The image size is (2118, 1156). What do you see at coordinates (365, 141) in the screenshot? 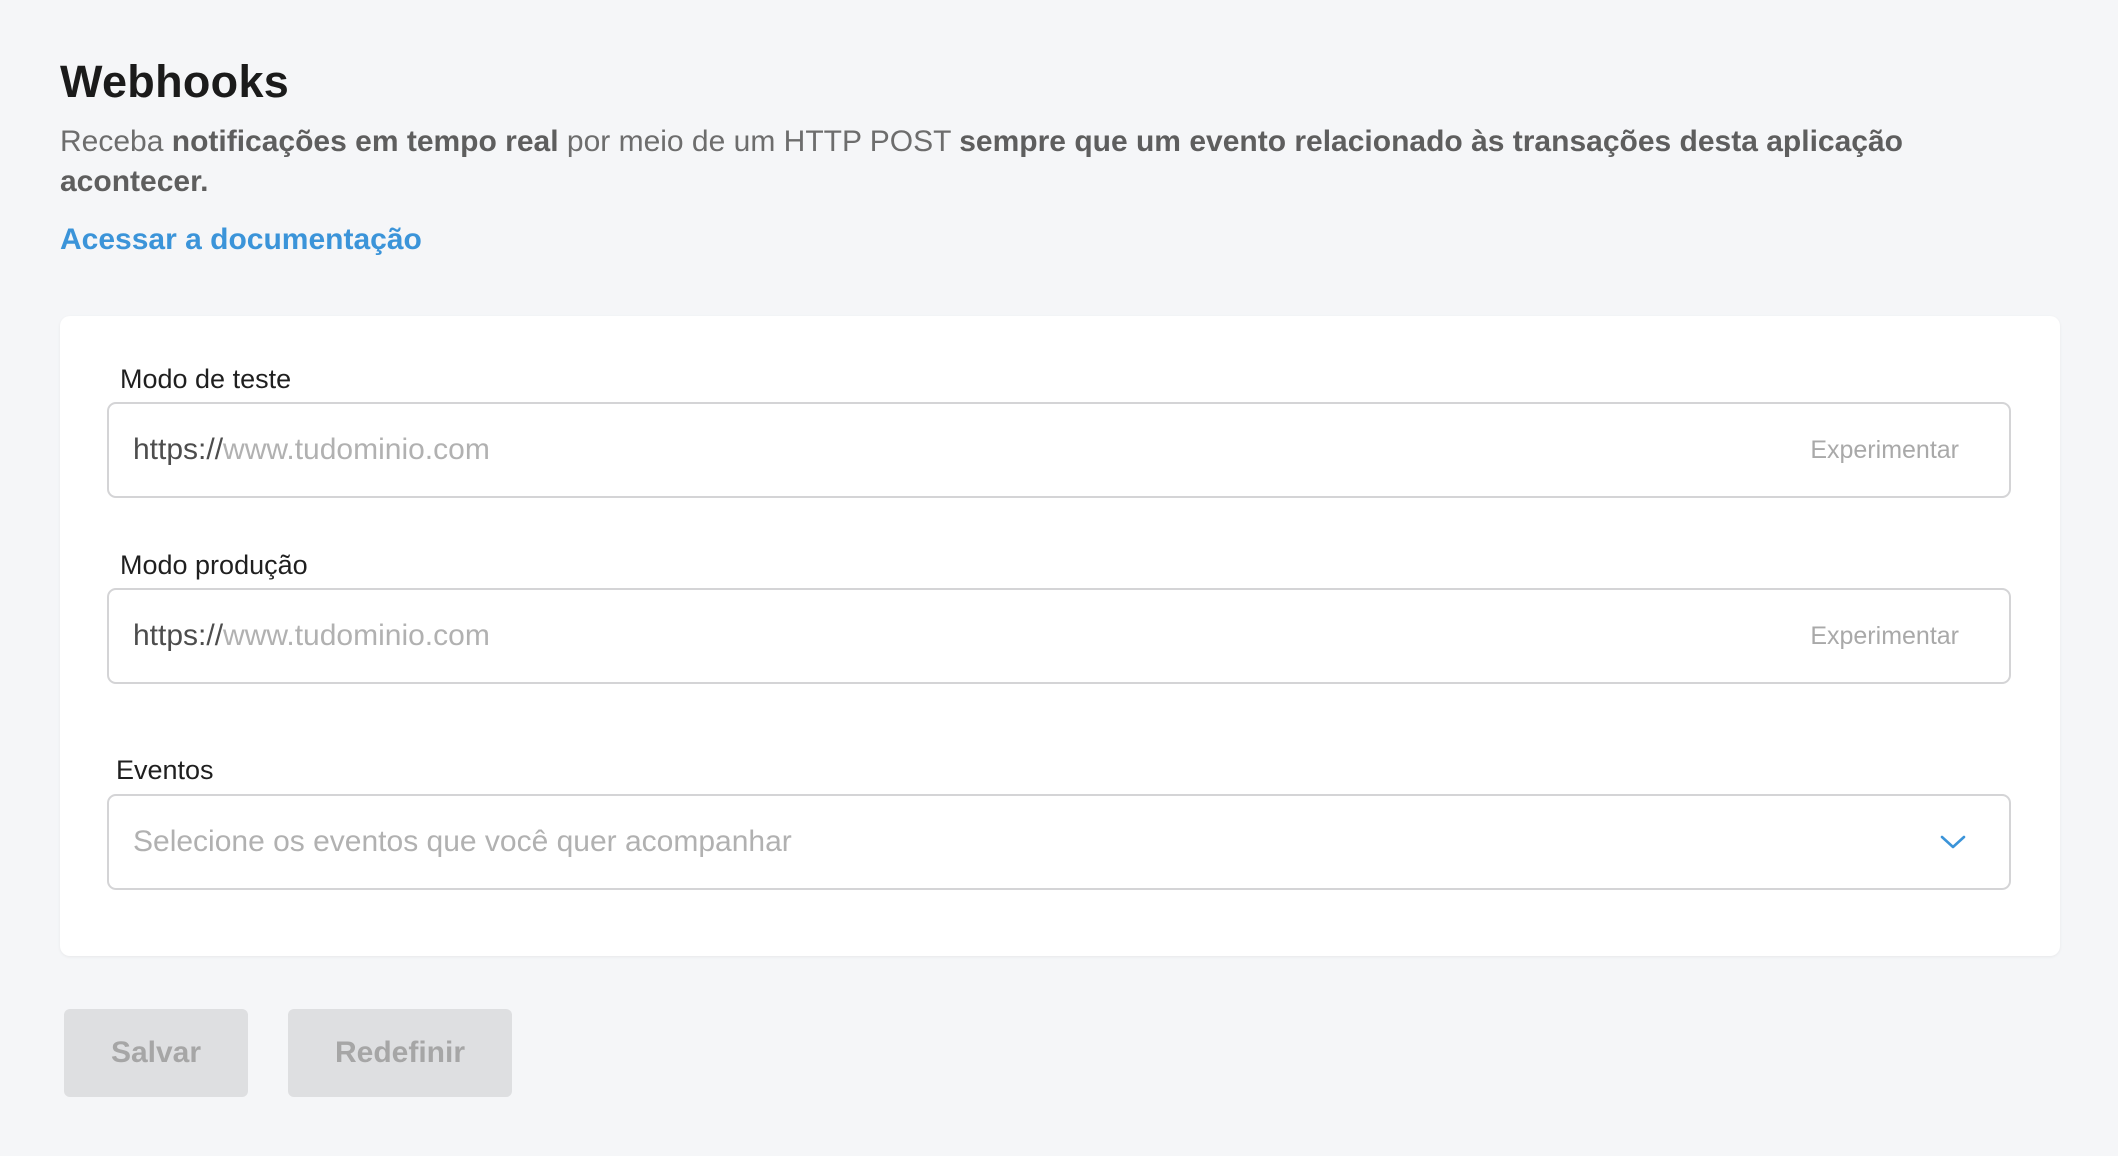
I see `description-bold-1: notificações em tempo real` at bounding box center [365, 141].